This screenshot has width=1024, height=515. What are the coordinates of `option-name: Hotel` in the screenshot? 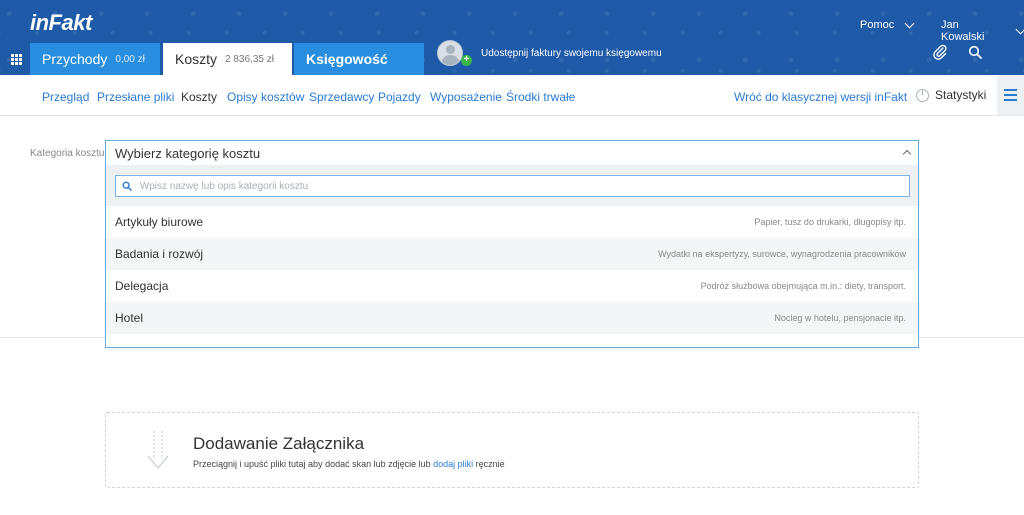 It's located at (129, 318).